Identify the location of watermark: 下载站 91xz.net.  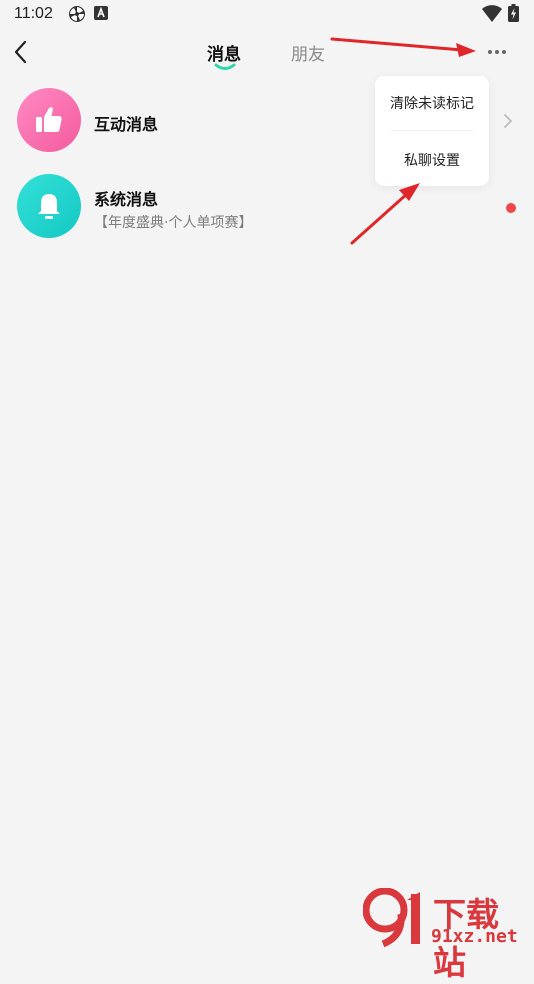
(447, 935).